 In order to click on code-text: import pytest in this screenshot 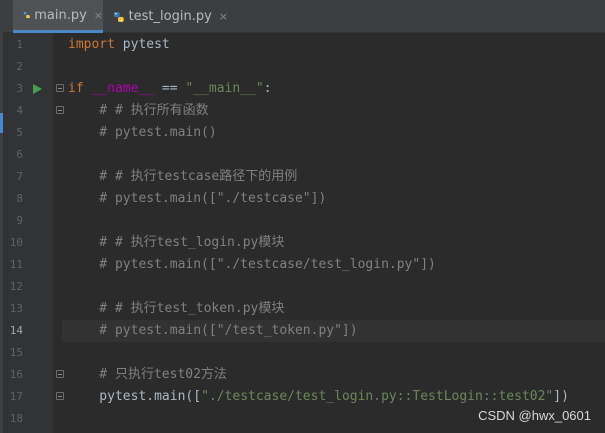, I will do `click(119, 45)`.